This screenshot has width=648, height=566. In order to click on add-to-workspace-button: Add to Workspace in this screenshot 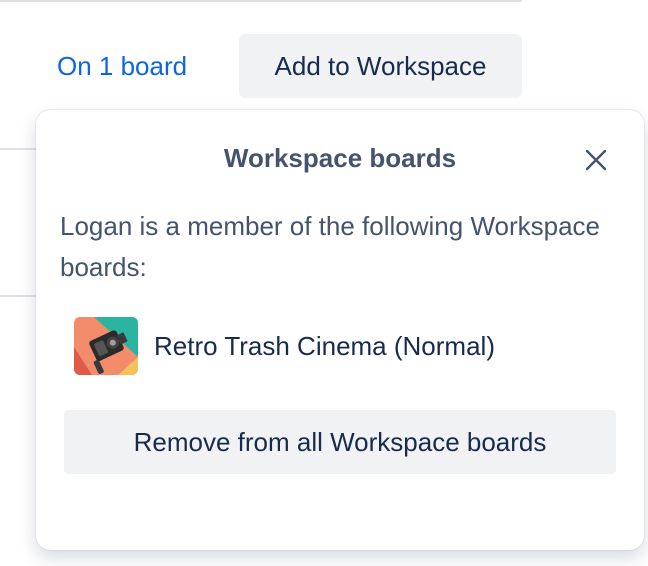, I will do `click(380, 66)`.